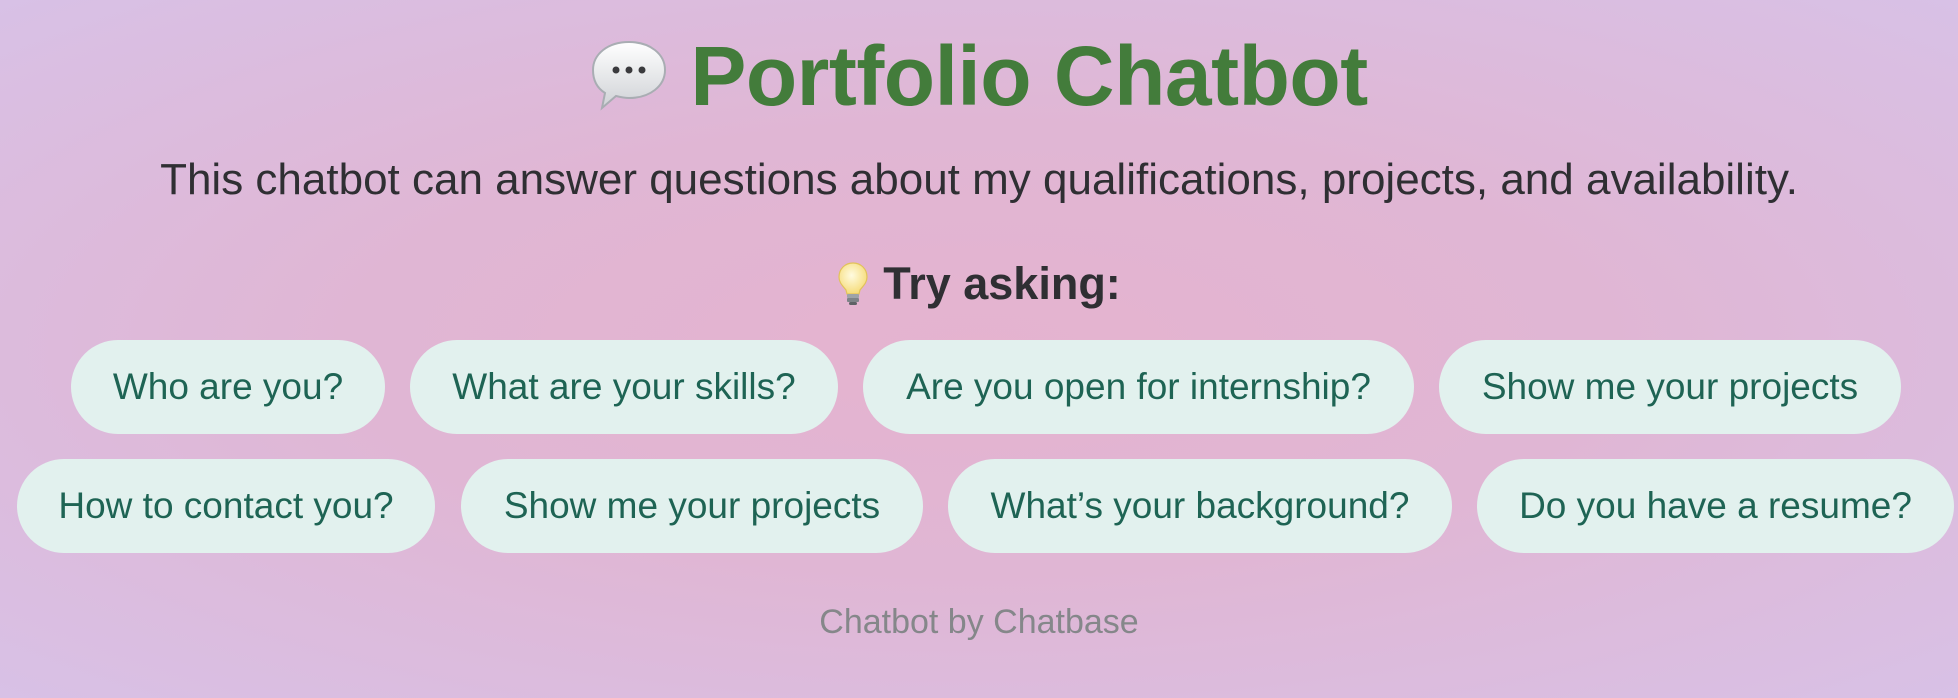  I want to click on suggestion-chip-internship: Are you open for internship?, so click(1138, 387).